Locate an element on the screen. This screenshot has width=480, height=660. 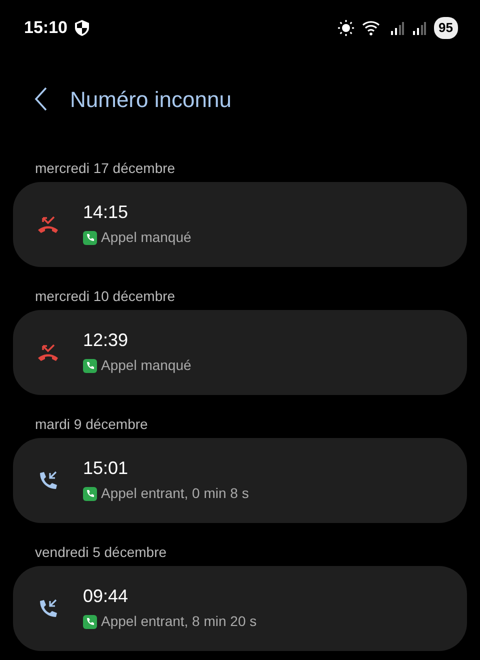
status-time: 15:10 is located at coordinates (46, 28).